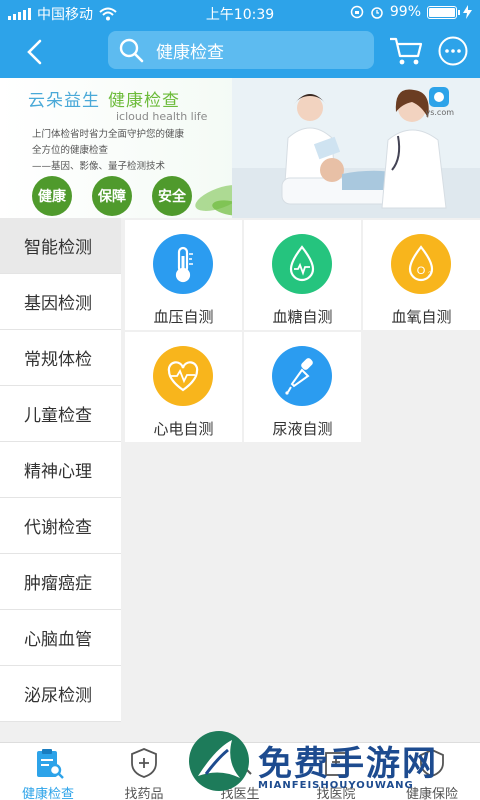 The width and height of the screenshot is (480, 800). I want to click on card-label: 血压自测, so click(183, 317).